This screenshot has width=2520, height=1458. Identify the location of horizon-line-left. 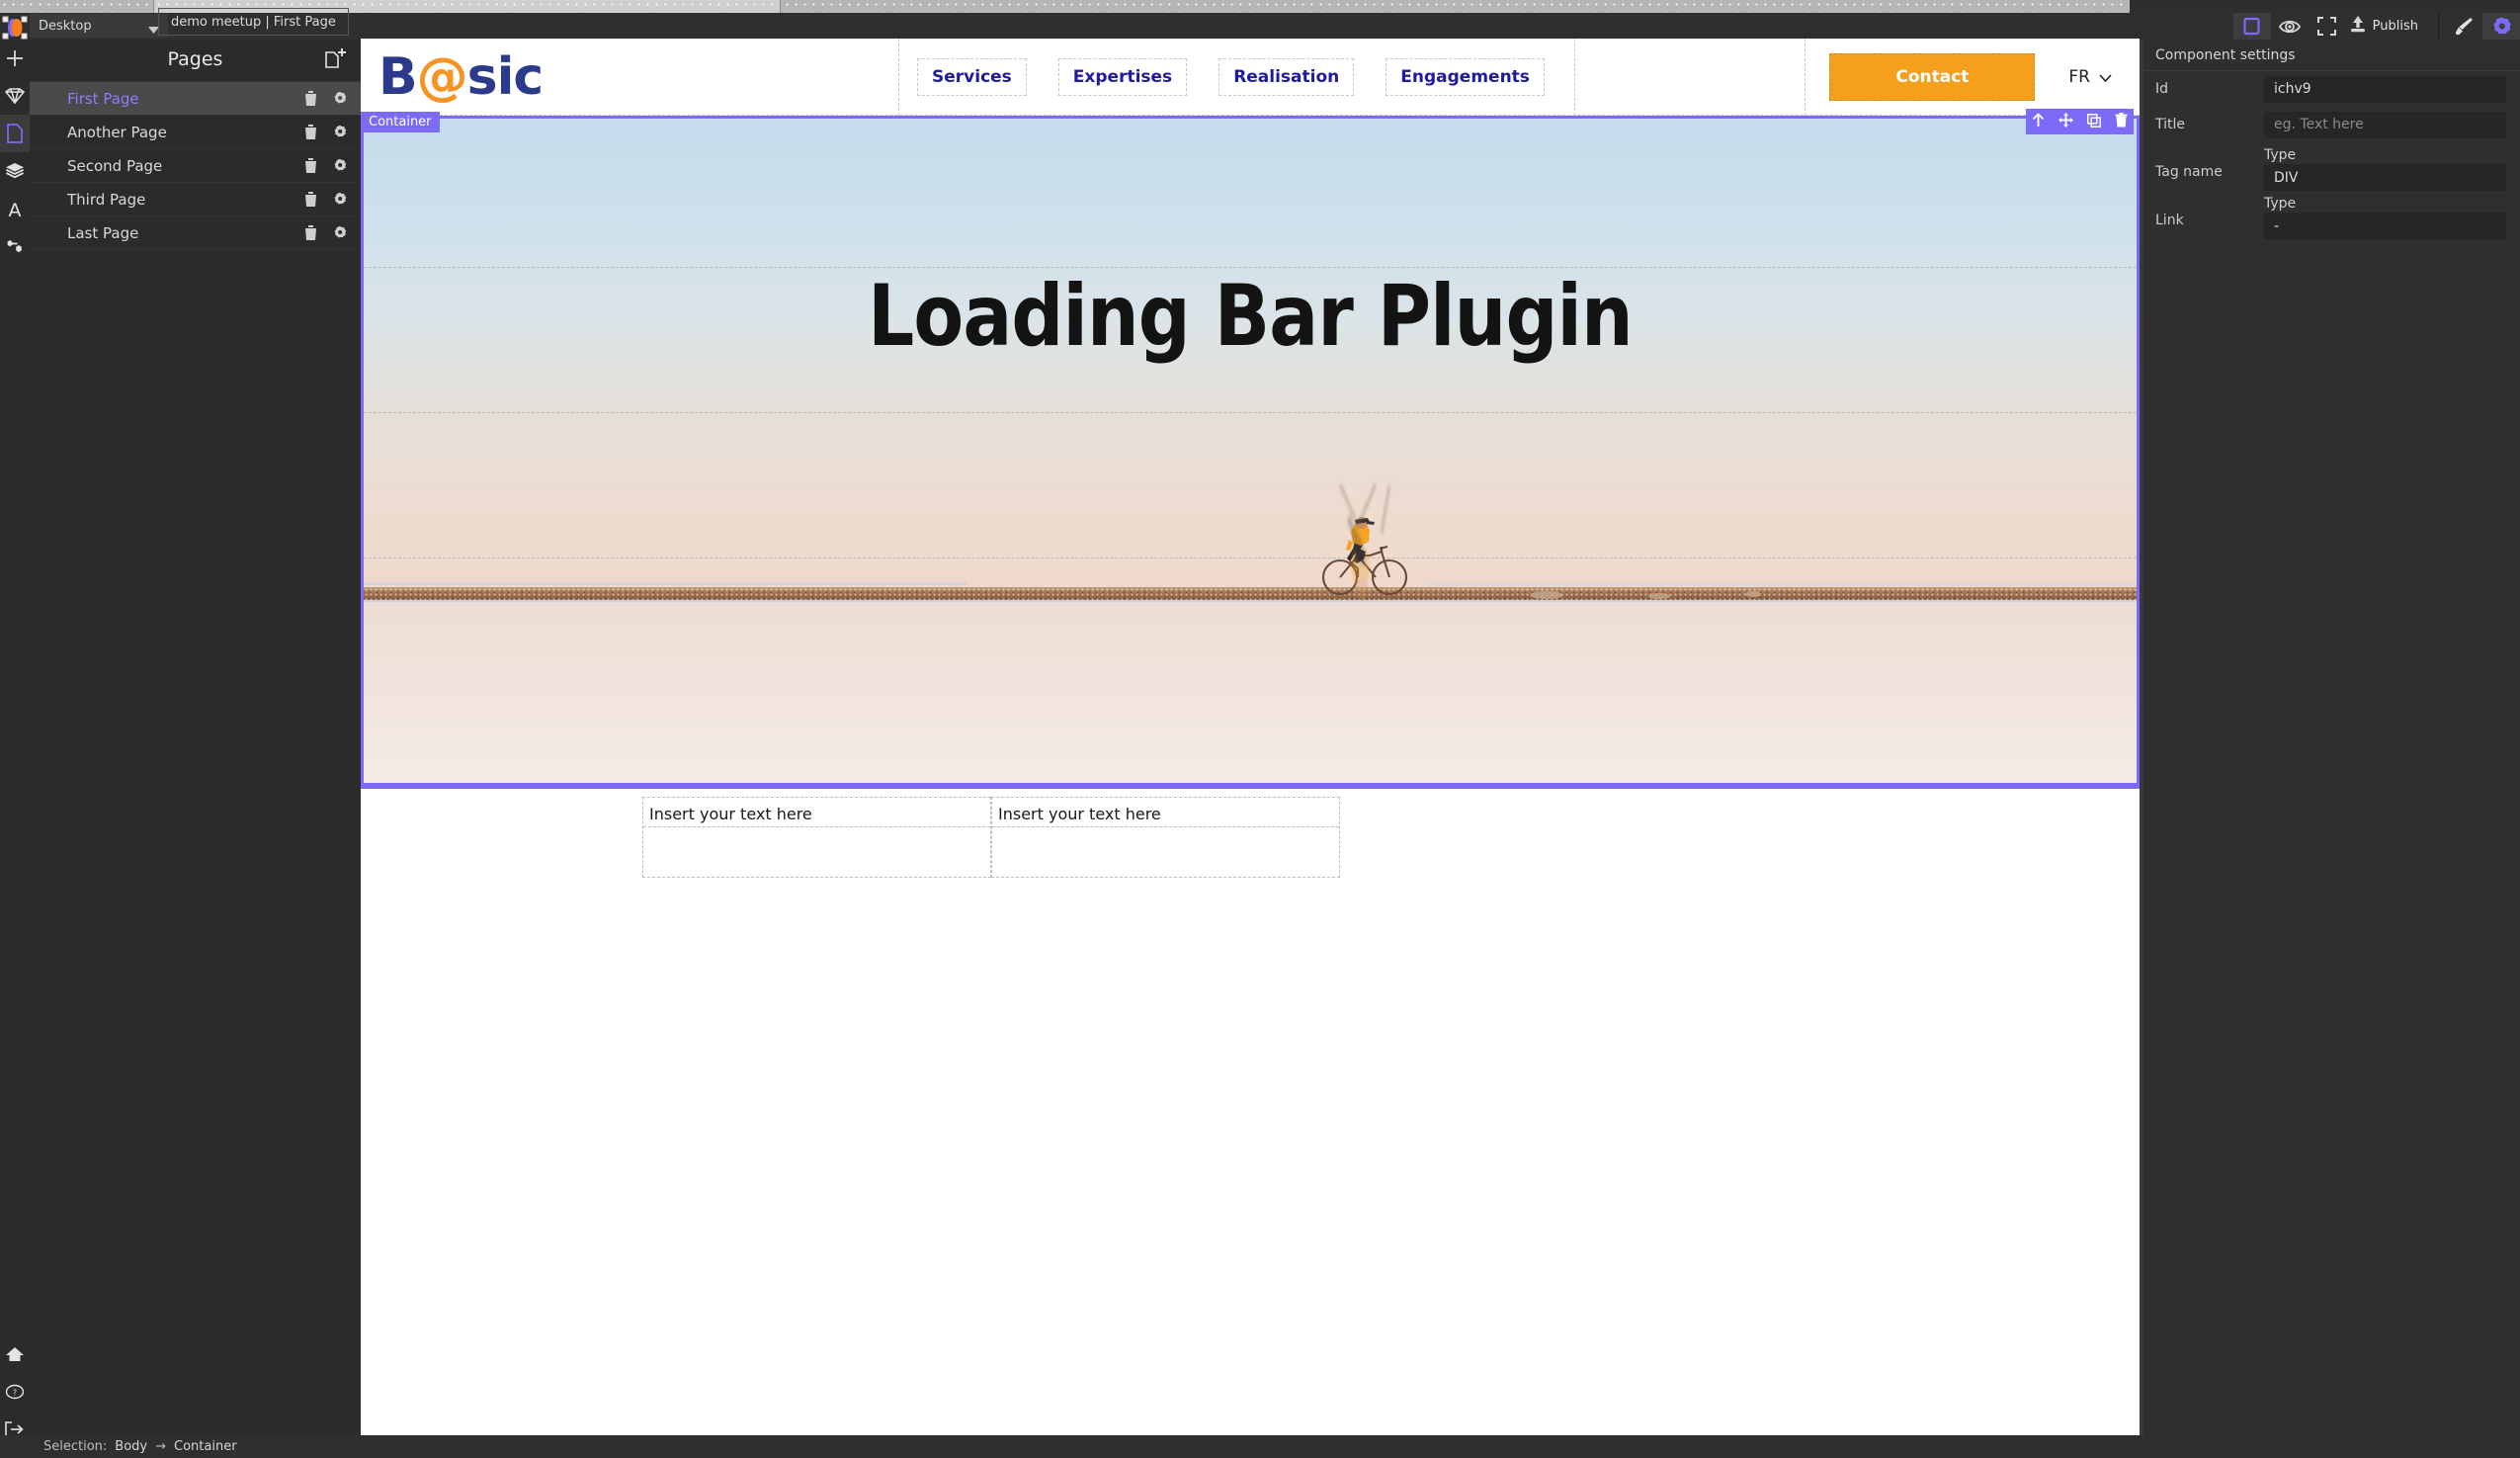
(665, 583).